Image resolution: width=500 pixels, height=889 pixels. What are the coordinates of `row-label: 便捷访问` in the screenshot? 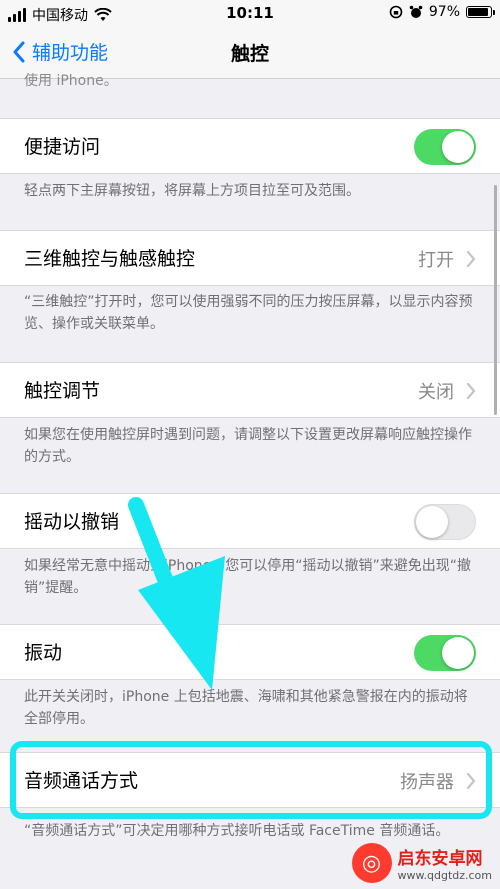 It's located at (62, 147).